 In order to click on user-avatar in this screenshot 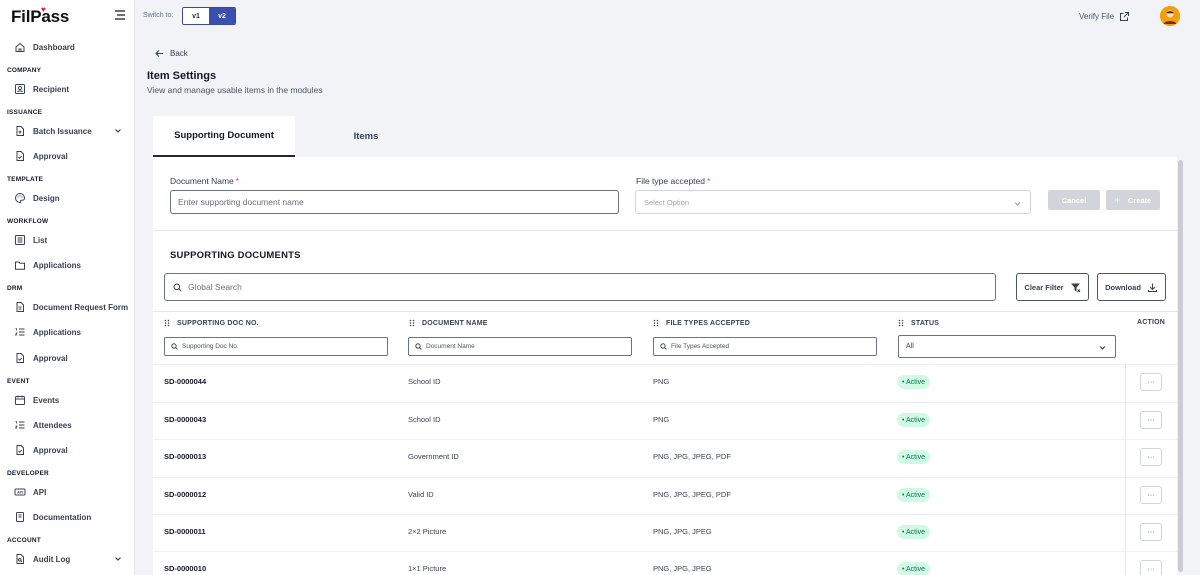, I will do `click(1170, 16)`.